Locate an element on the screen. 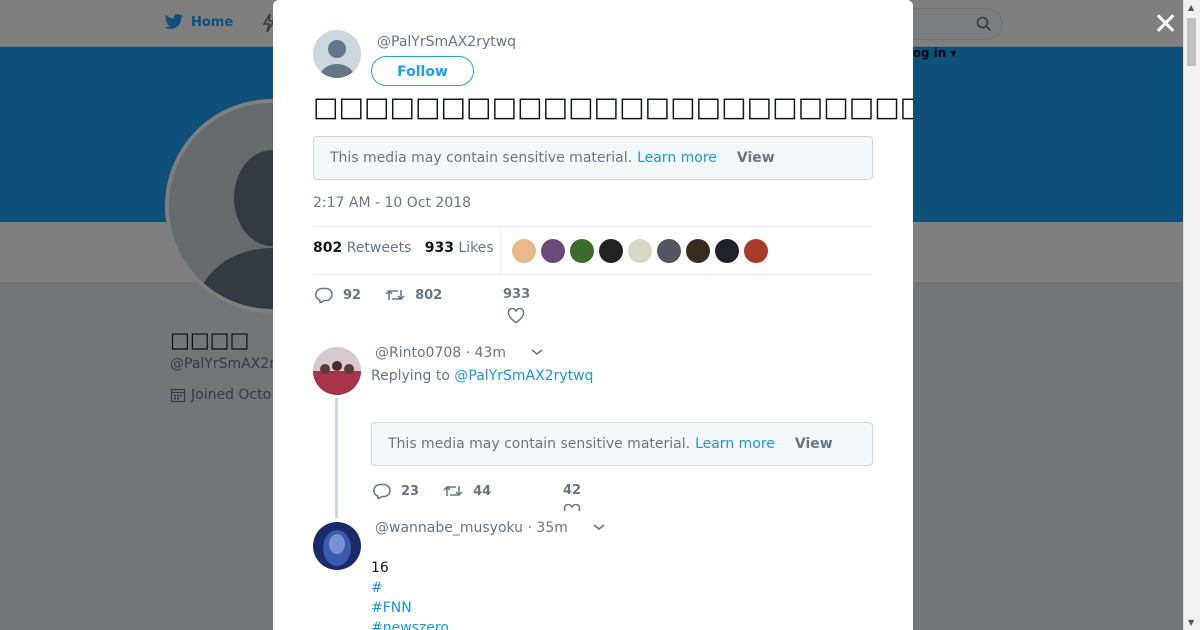 The width and height of the screenshot is (1200, 630). tweet-author-handle: @PalYrSmAX2rytwq is located at coordinates (446, 42).